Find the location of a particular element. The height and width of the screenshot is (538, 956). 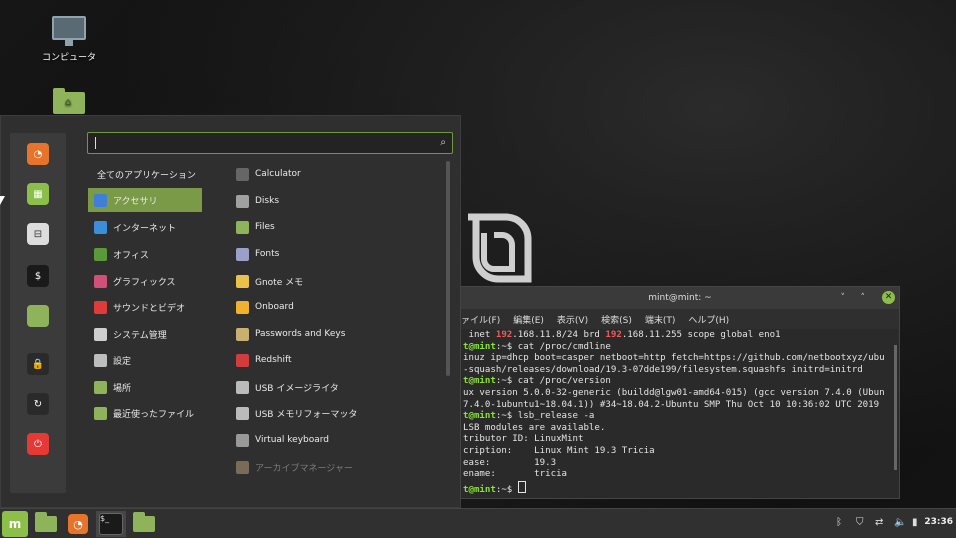

category-item: サウンドとビデオ is located at coordinates (145, 307).